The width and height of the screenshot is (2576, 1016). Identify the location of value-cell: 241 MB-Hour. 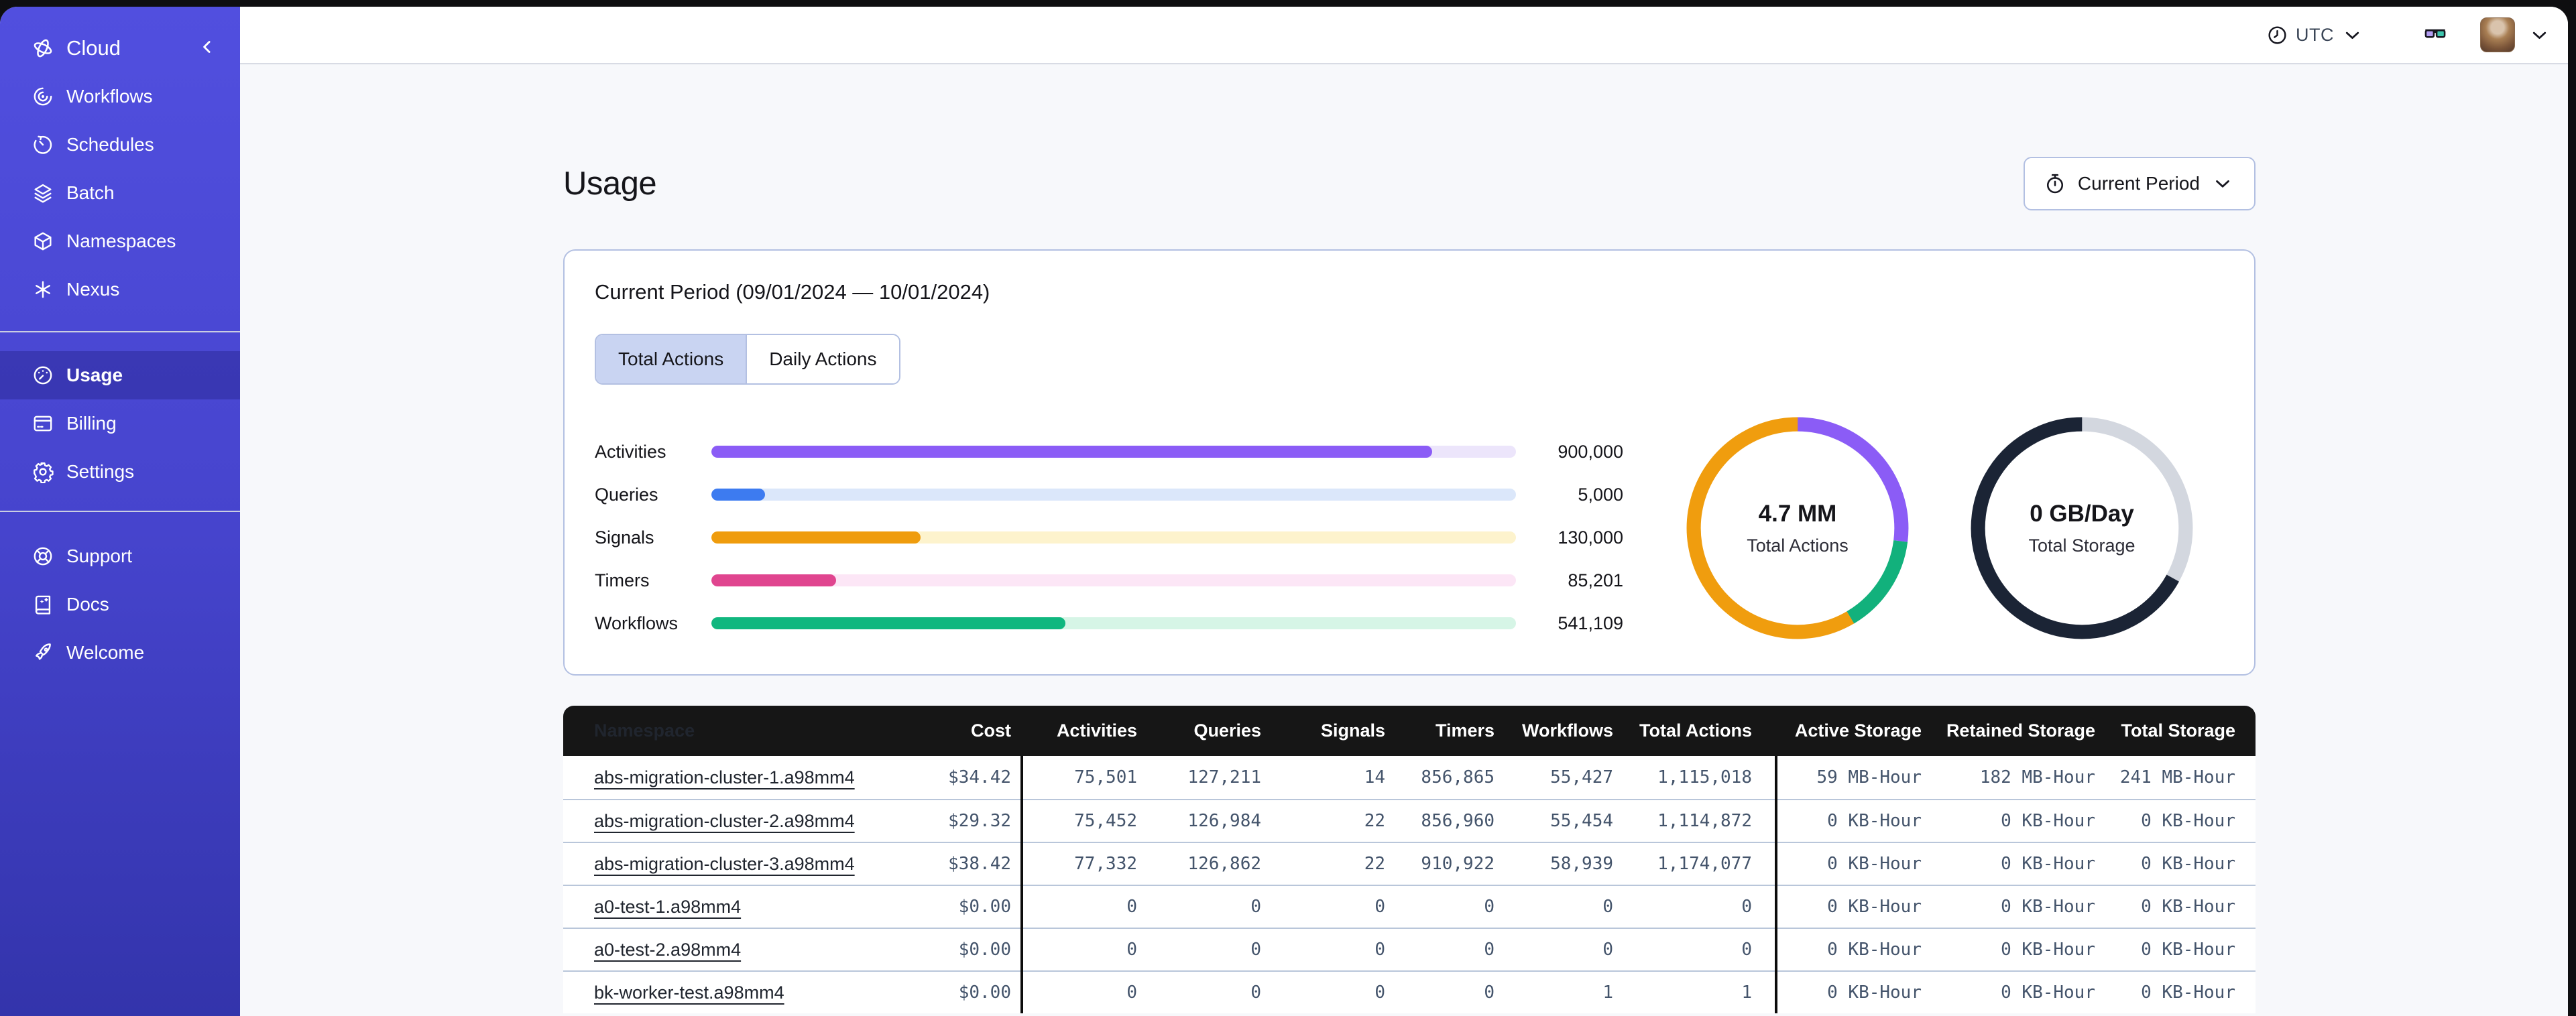
(2177, 777).